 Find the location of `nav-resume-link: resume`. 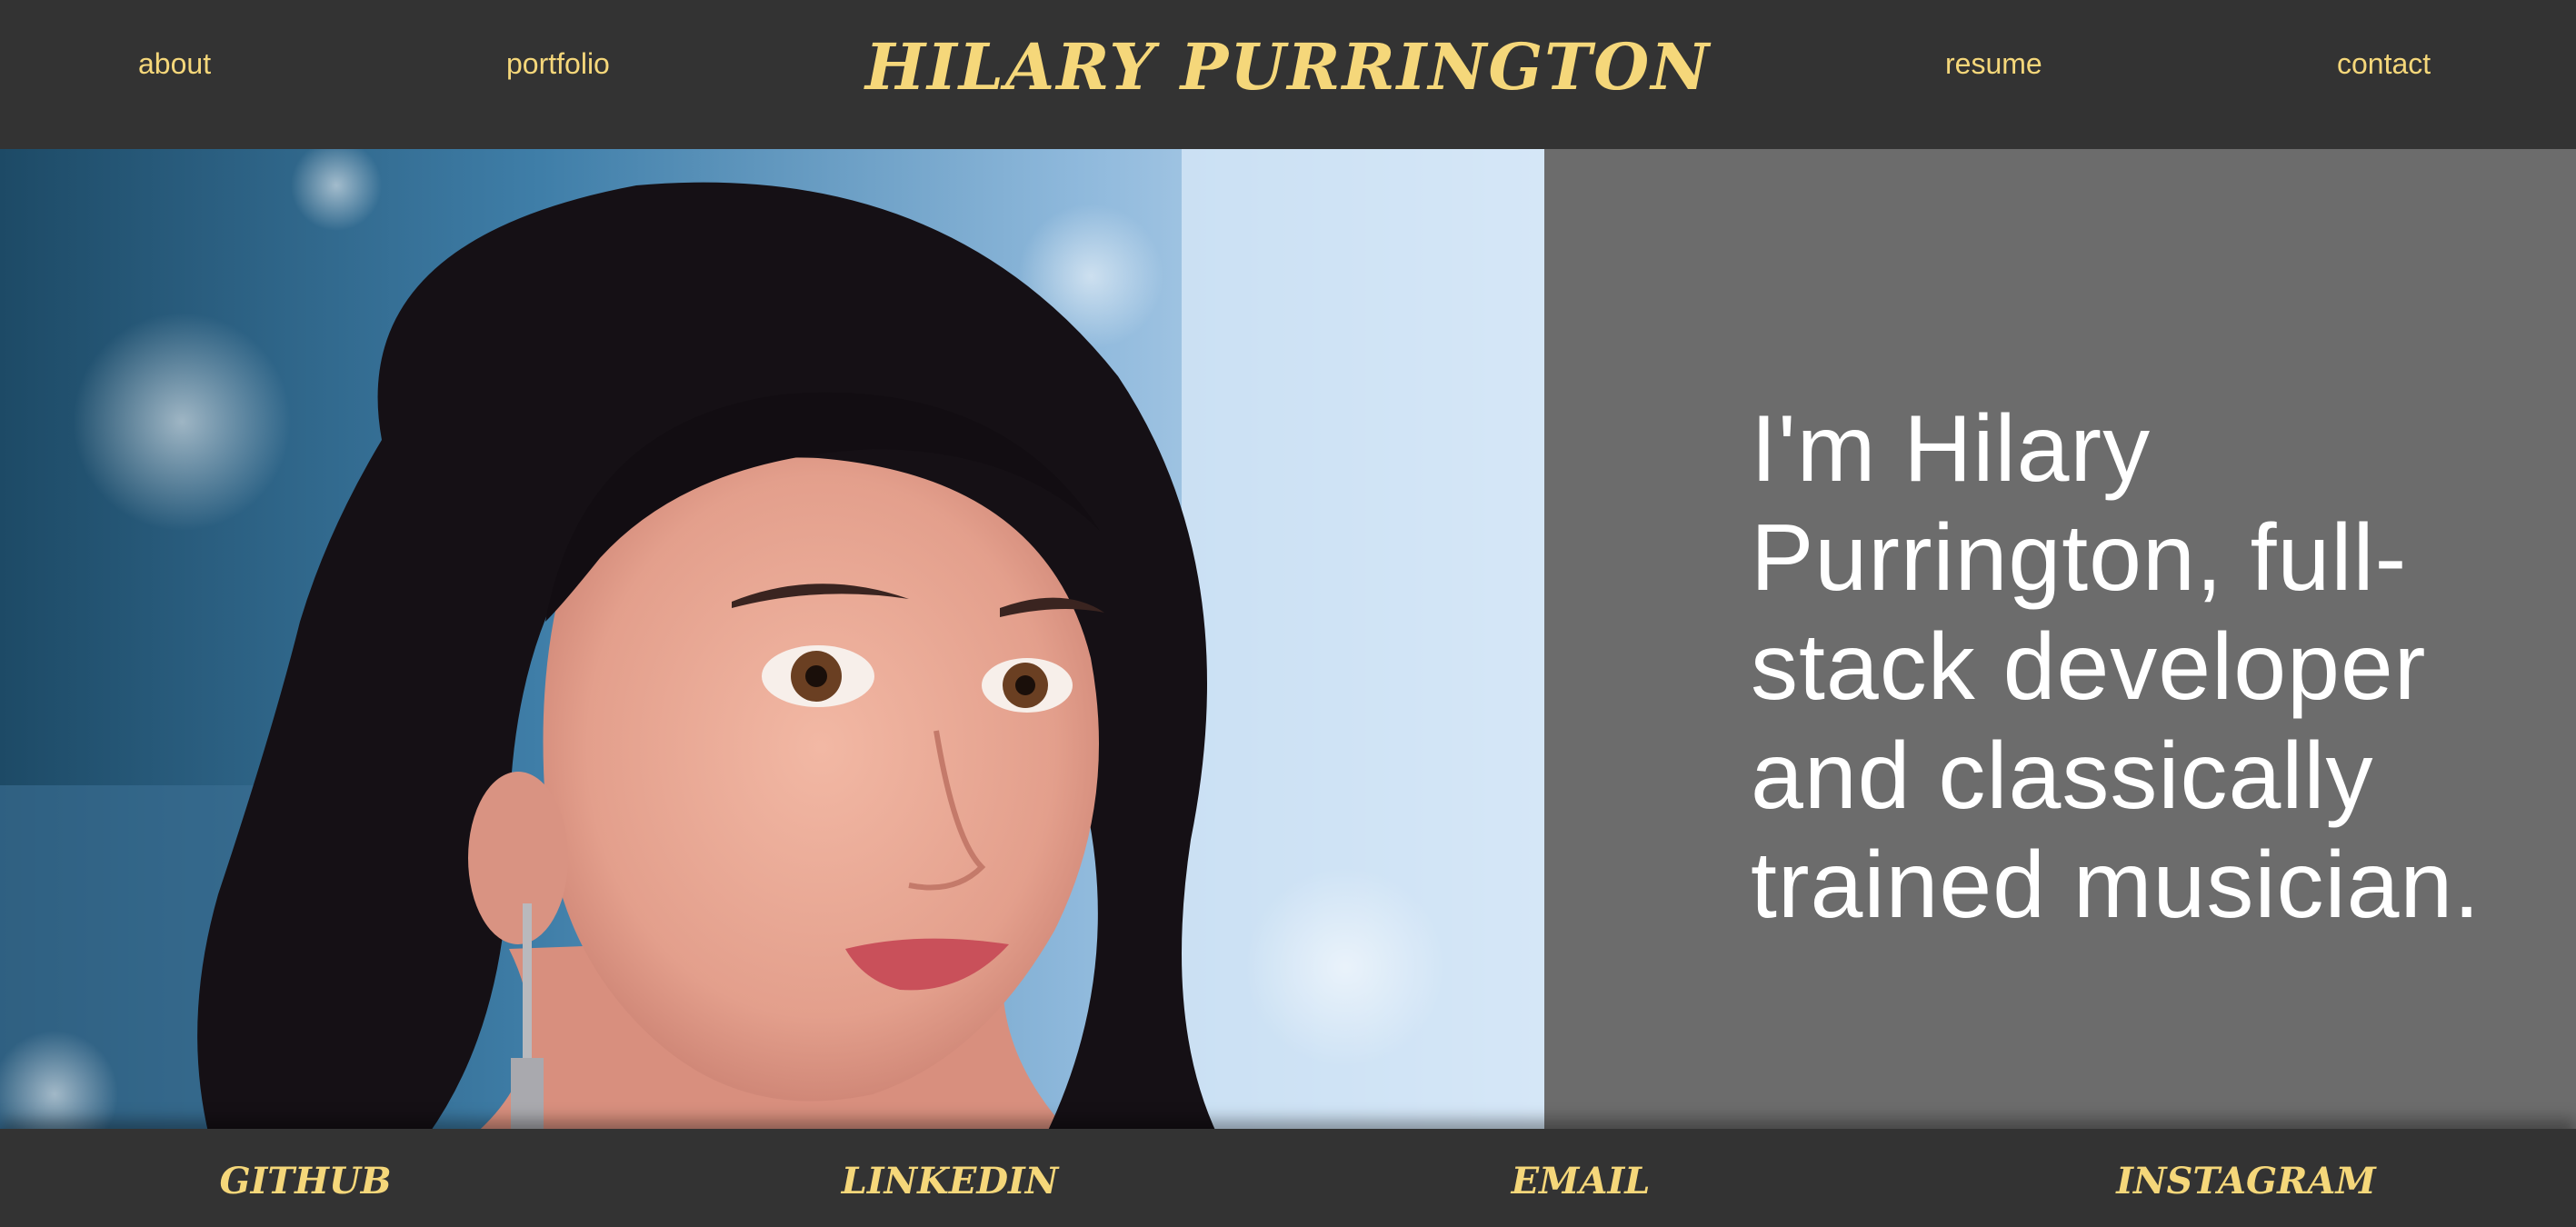

nav-resume-link: resume is located at coordinates (1994, 64).